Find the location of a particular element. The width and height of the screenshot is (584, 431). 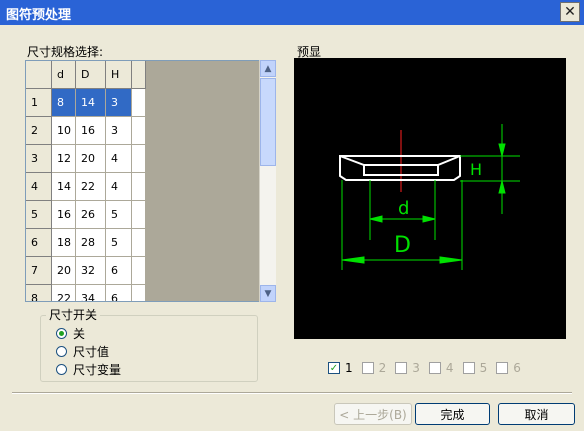

column-header-extra is located at coordinates (139, 75).